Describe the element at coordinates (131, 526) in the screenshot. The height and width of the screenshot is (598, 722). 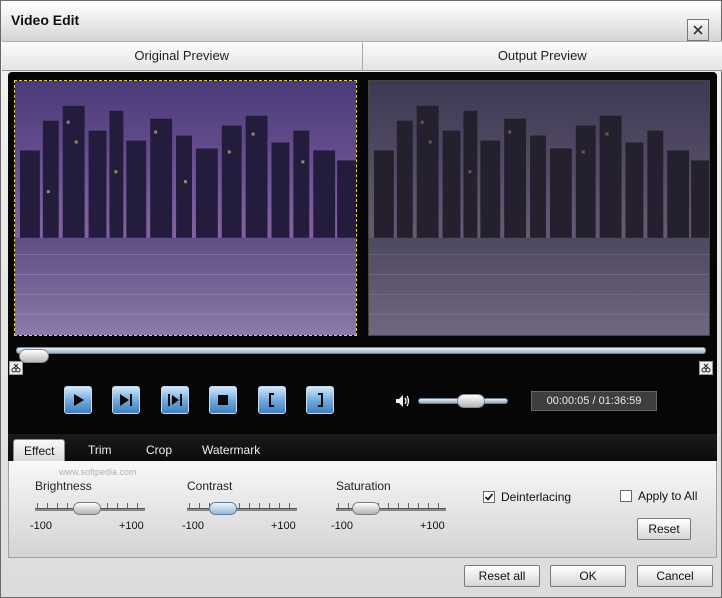
I see `brightness-max: +100` at that location.